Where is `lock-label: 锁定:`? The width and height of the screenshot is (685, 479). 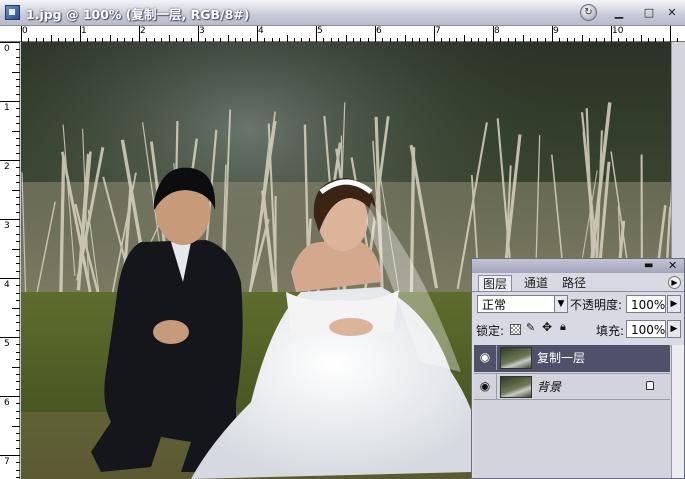
lock-label: 锁定: is located at coordinates (490, 331).